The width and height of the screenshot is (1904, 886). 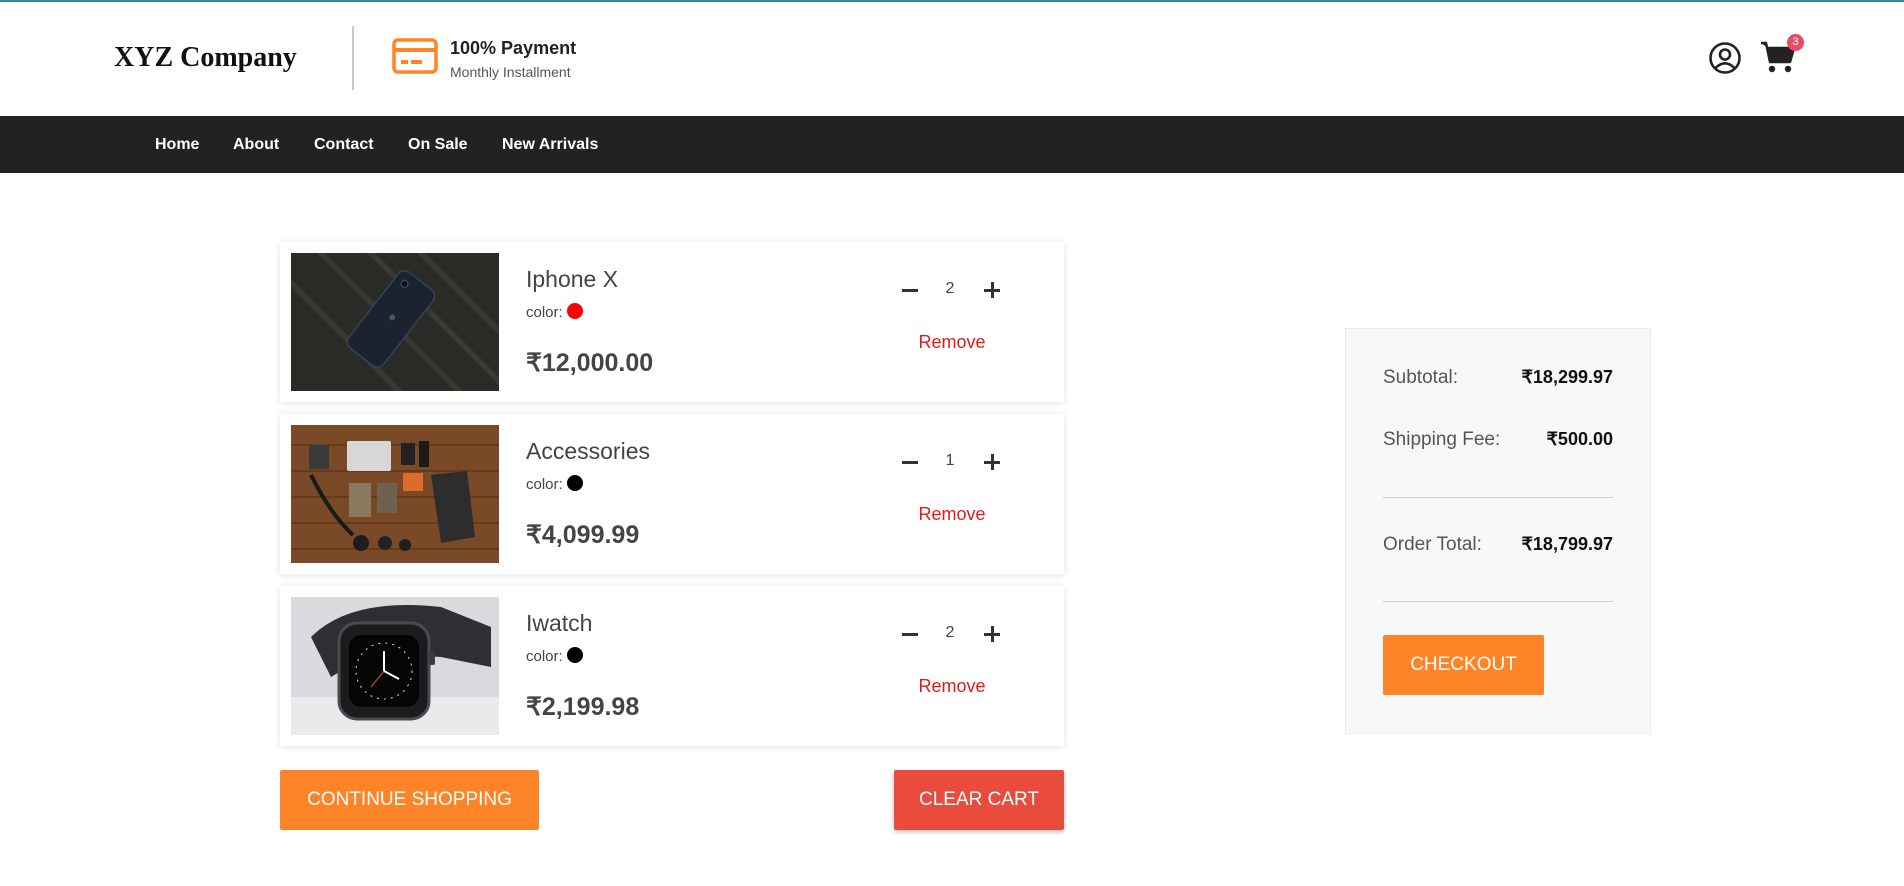 What do you see at coordinates (672, 494) in the screenshot?
I see `cart-item: Accessories color: ₹4,099.99 1 Remove` at bounding box center [672, 494].